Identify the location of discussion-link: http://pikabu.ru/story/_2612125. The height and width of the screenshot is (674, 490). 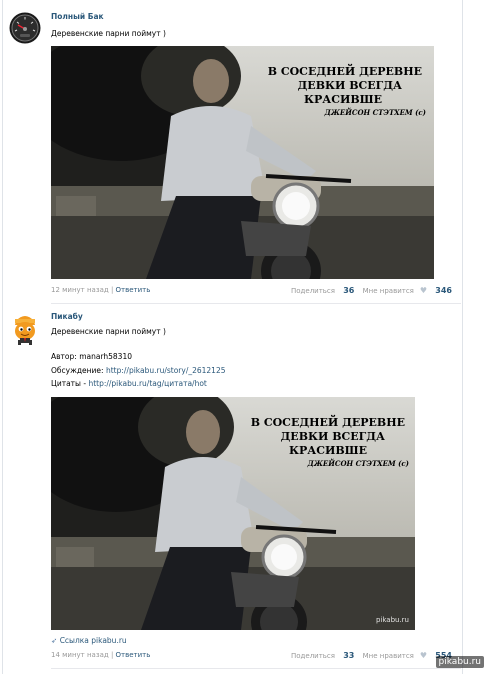
(166, 370).